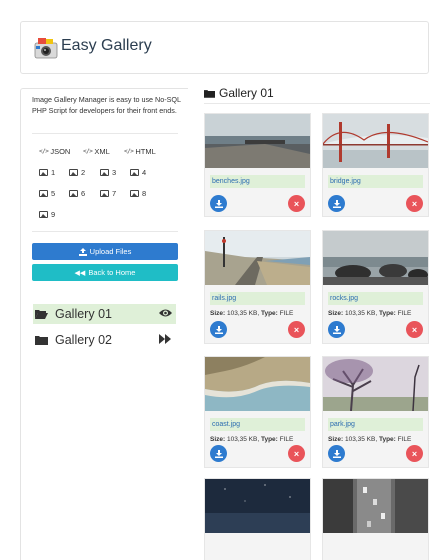 The width and height of the screenshot is (448, 560). Describe the element at coordinates (105, 272) in the screenshot. I see `back-to-home-button: ◀◀ Back to Home` at that location.